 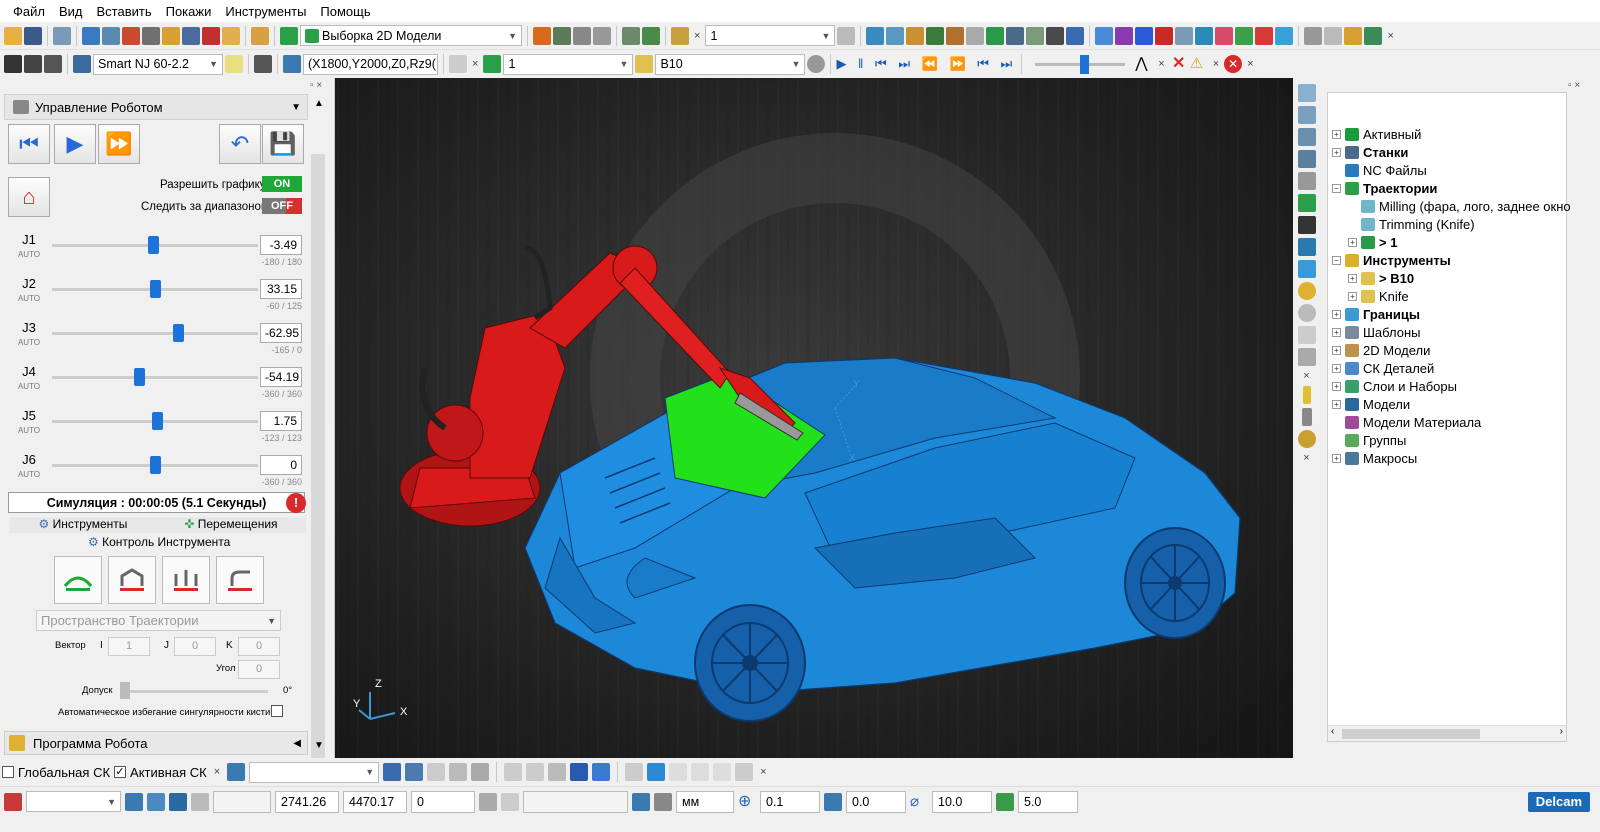 What do you see at coordinates (296, 107) in the screenshot?
I see `chevron-down-icon: ▼` at bounding box center [296, 107].